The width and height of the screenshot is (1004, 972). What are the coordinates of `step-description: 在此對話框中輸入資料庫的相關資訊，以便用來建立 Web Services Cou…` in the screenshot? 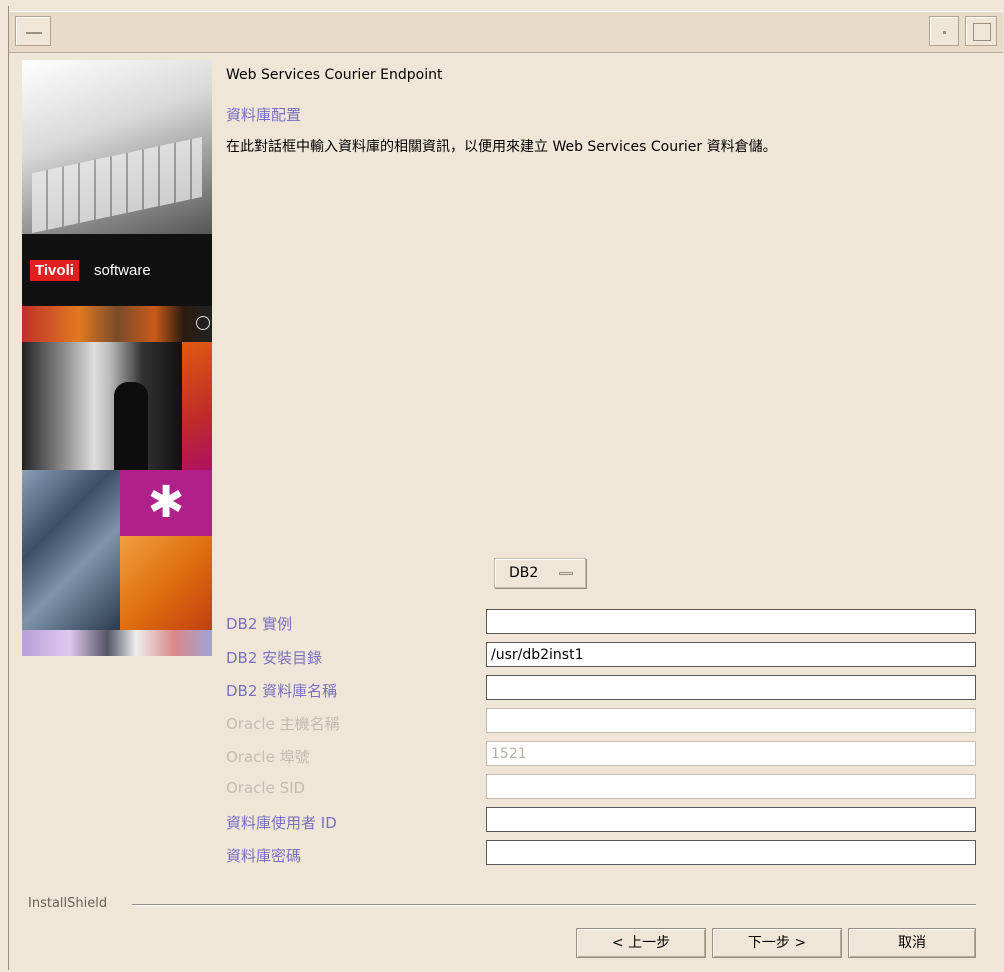 It's located at (501, 147).